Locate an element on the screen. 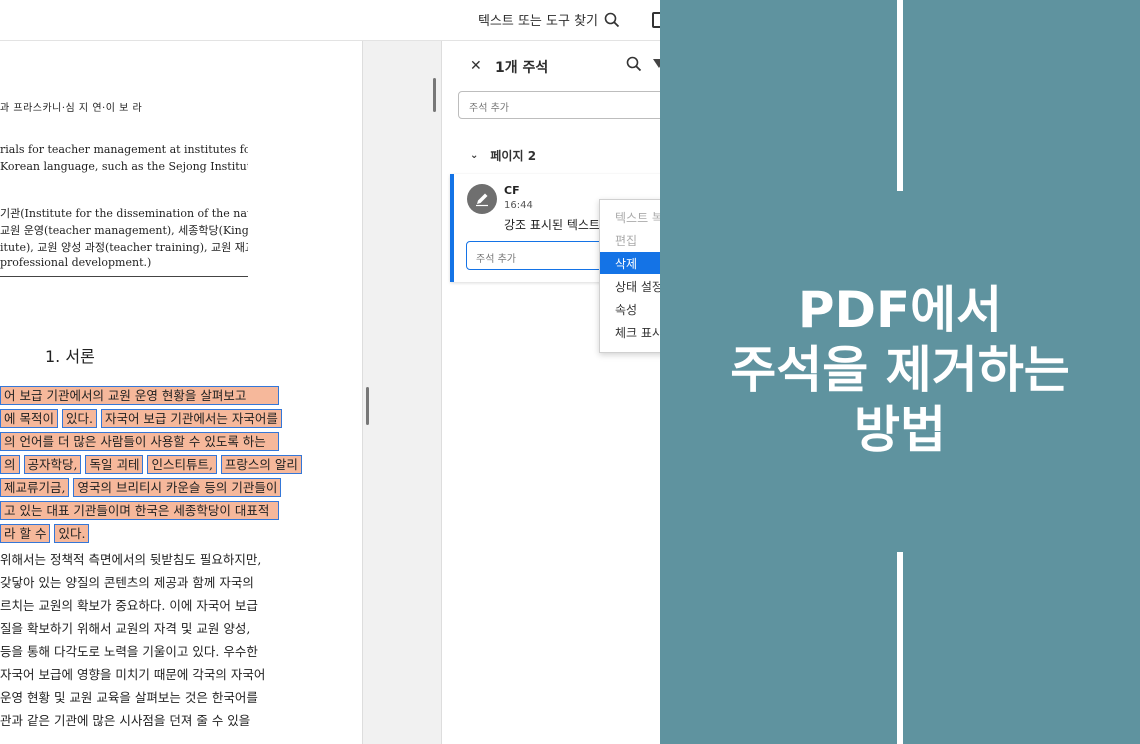 Image resolution: width=1140 pixels, height=744 pixels. highlighted-line: 에 목적이 있다. 자국어 보급 기관에서는 자국어를 is located at coordinates (141, 418).